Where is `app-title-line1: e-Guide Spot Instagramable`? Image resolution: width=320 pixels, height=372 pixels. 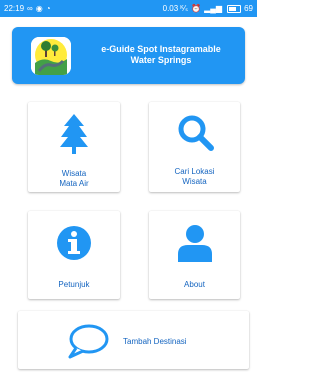 app-title-line1: e-Guide Spot Instagramable is located at coordinates (161, 49).